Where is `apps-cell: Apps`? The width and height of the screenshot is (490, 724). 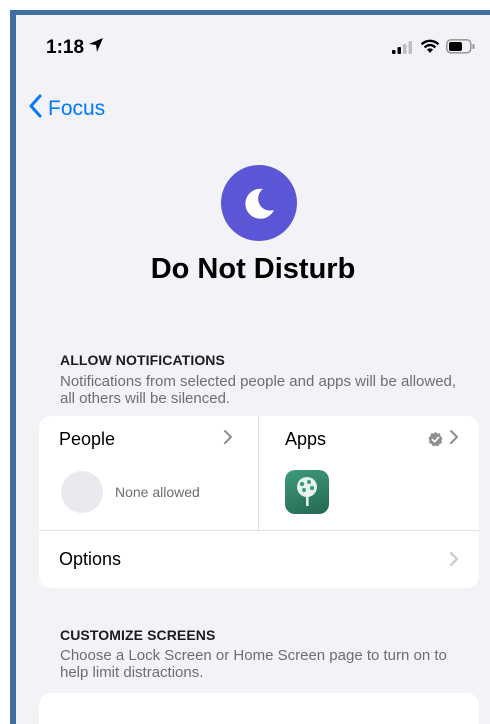
apps-cell: Apps is located at coordinates (369, 473).